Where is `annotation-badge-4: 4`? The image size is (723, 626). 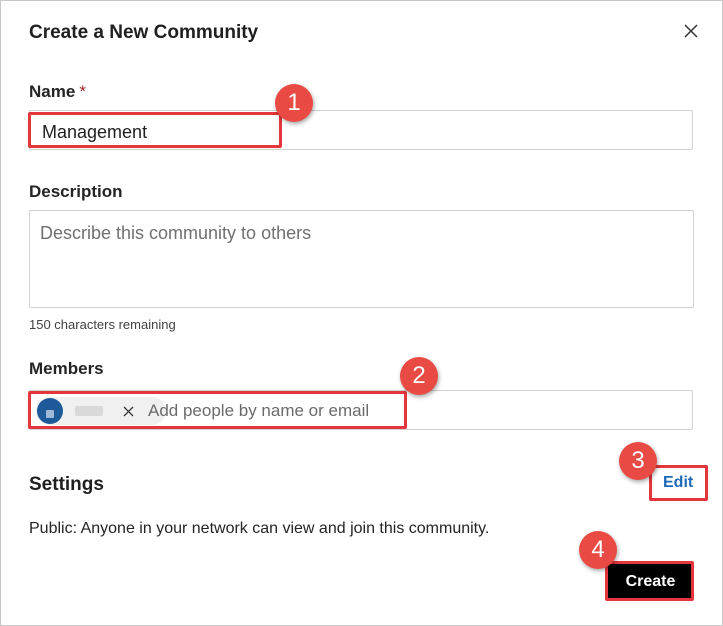
annotation-badge-4: 4 is located at coordinates (598, 550).